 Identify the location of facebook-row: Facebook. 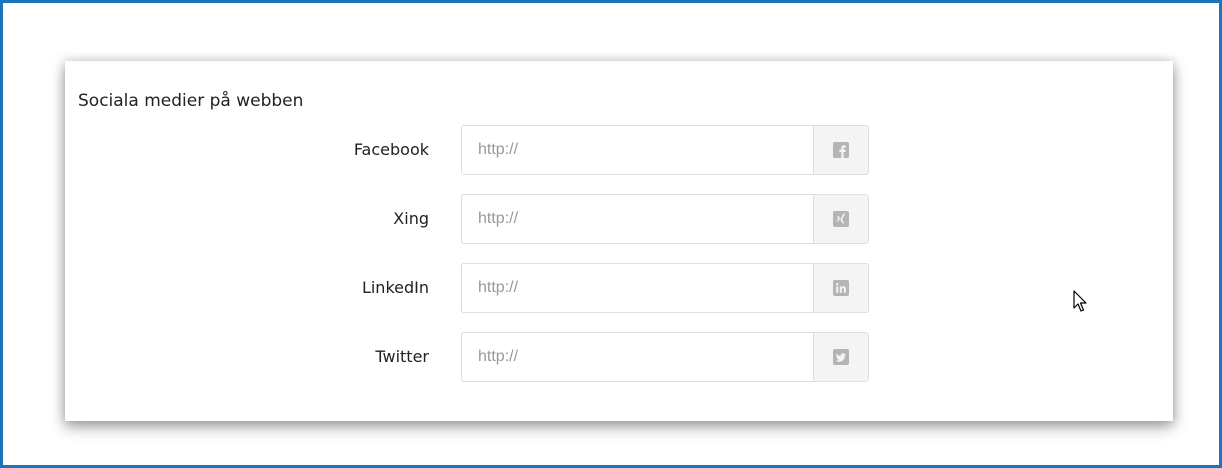
(619, 150).